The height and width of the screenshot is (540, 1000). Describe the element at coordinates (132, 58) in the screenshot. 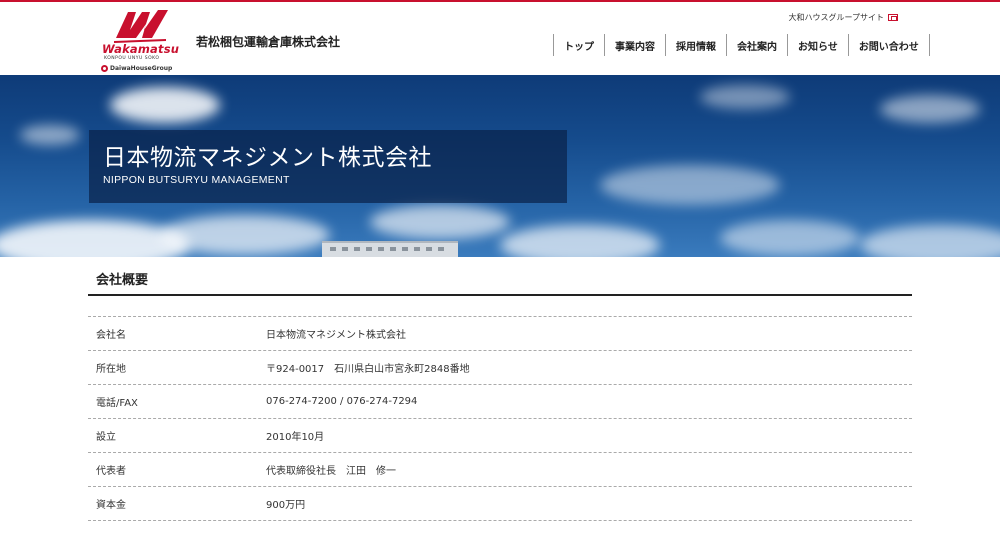

I see `logo-subtext: KONPOU UNYU SOKO` at that location.